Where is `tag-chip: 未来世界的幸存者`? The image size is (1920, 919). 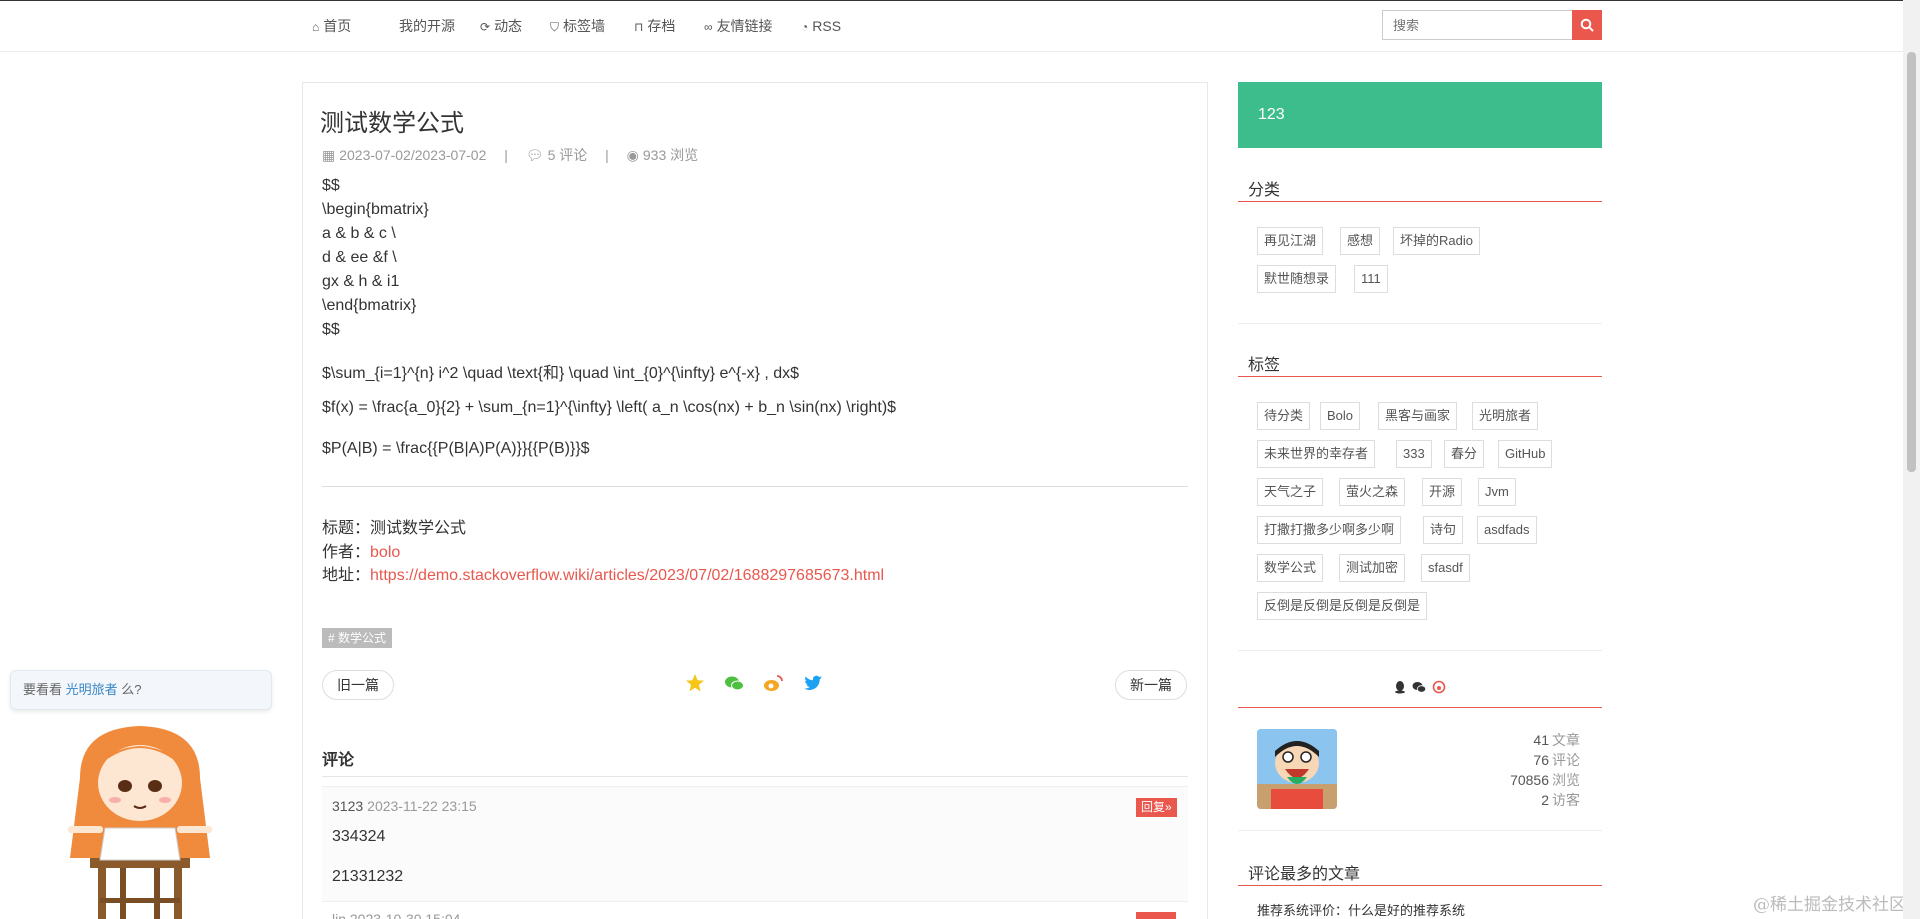 tag-chip: 未来世界的幸存者 is located at coordinates (1316, 454).